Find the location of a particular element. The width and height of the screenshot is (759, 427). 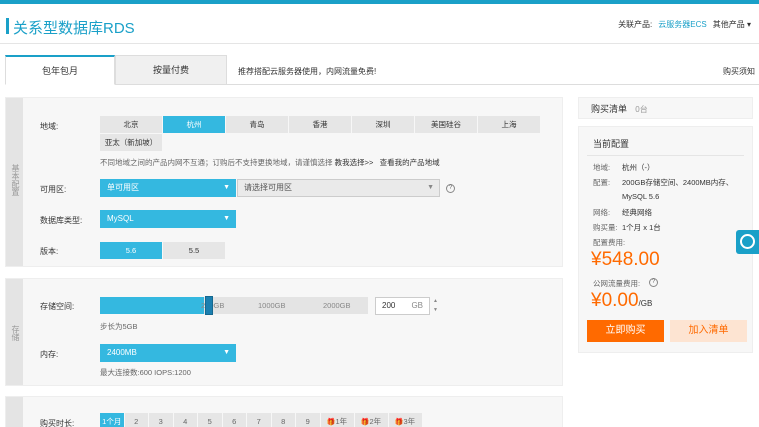

config-item: 购买量: 1个月 x 1台 is located at coordinates (627, 227).